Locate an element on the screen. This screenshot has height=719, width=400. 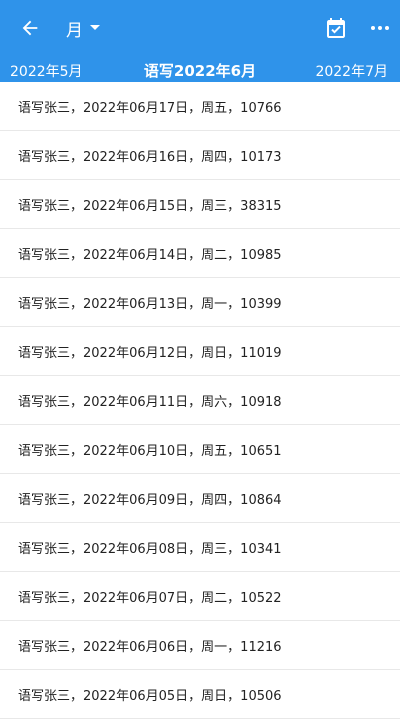
back-button is located at coordinates (30, 28).